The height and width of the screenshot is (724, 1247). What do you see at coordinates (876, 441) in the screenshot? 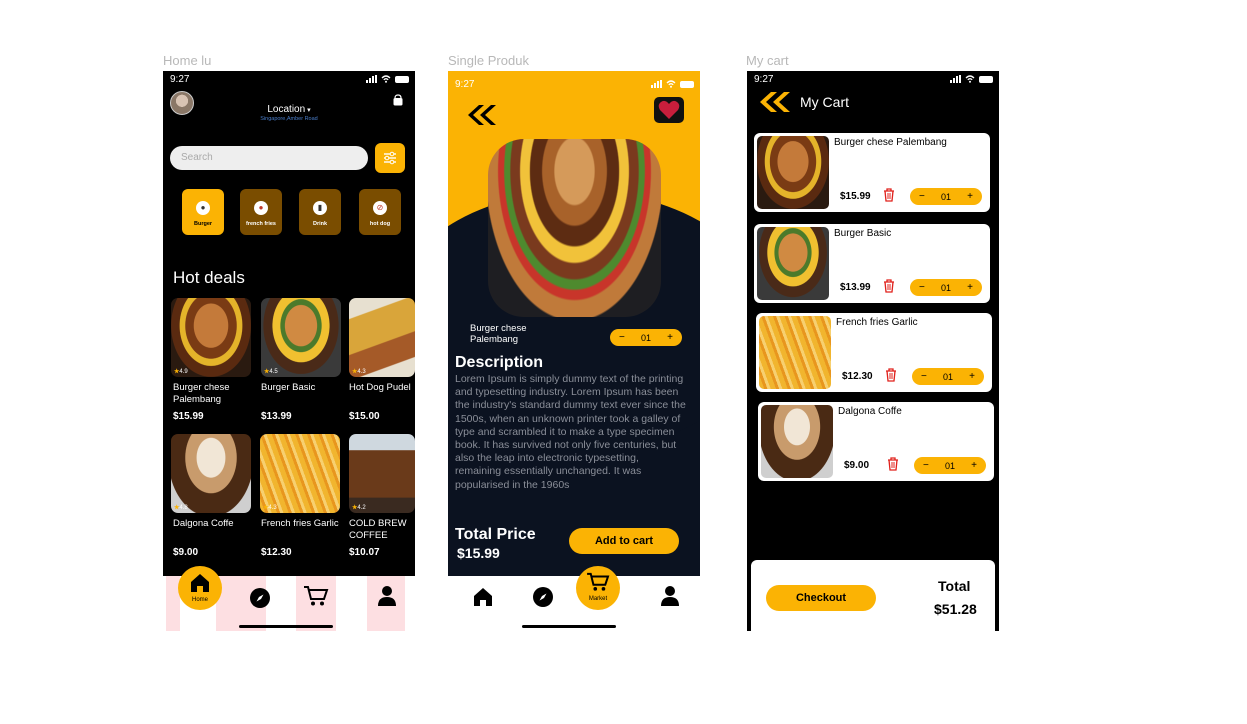
I see `cart-item: Dalgona Coffe $9.00 − 01 +` at bounding box center [876, 441].